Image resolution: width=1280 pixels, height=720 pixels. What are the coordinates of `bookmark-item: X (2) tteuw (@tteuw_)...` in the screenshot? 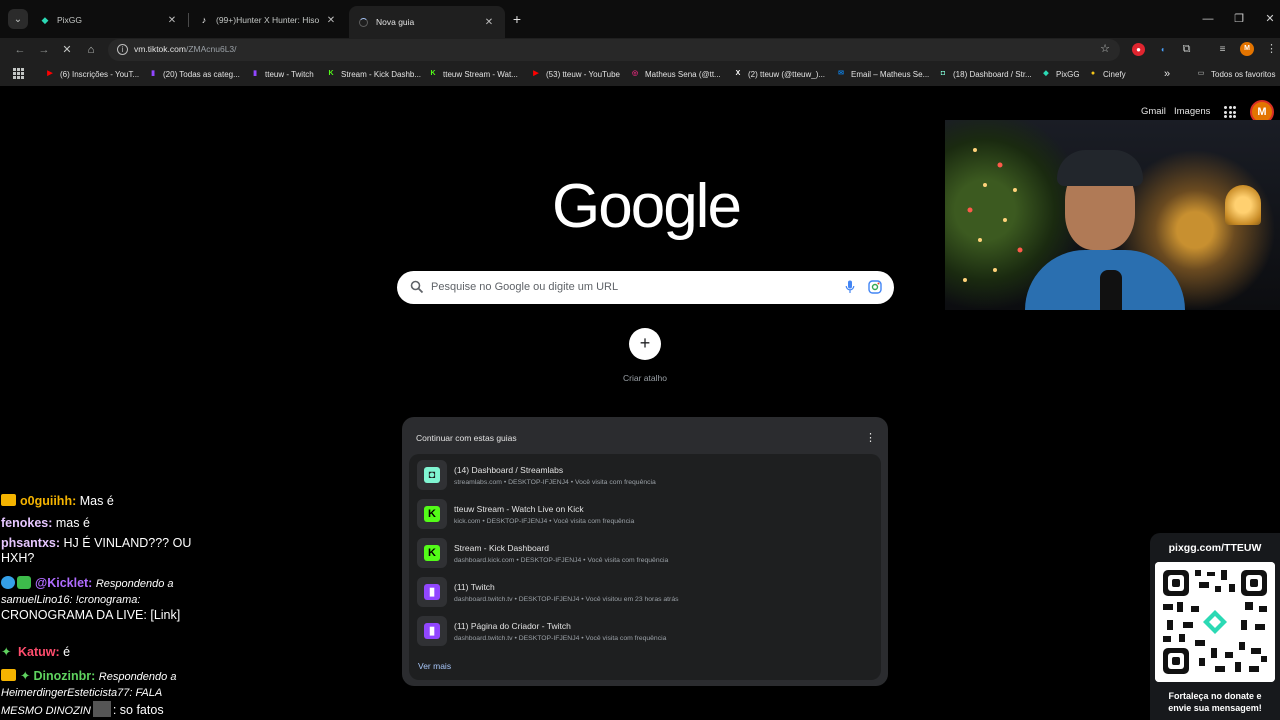 It's located at (779, 74).